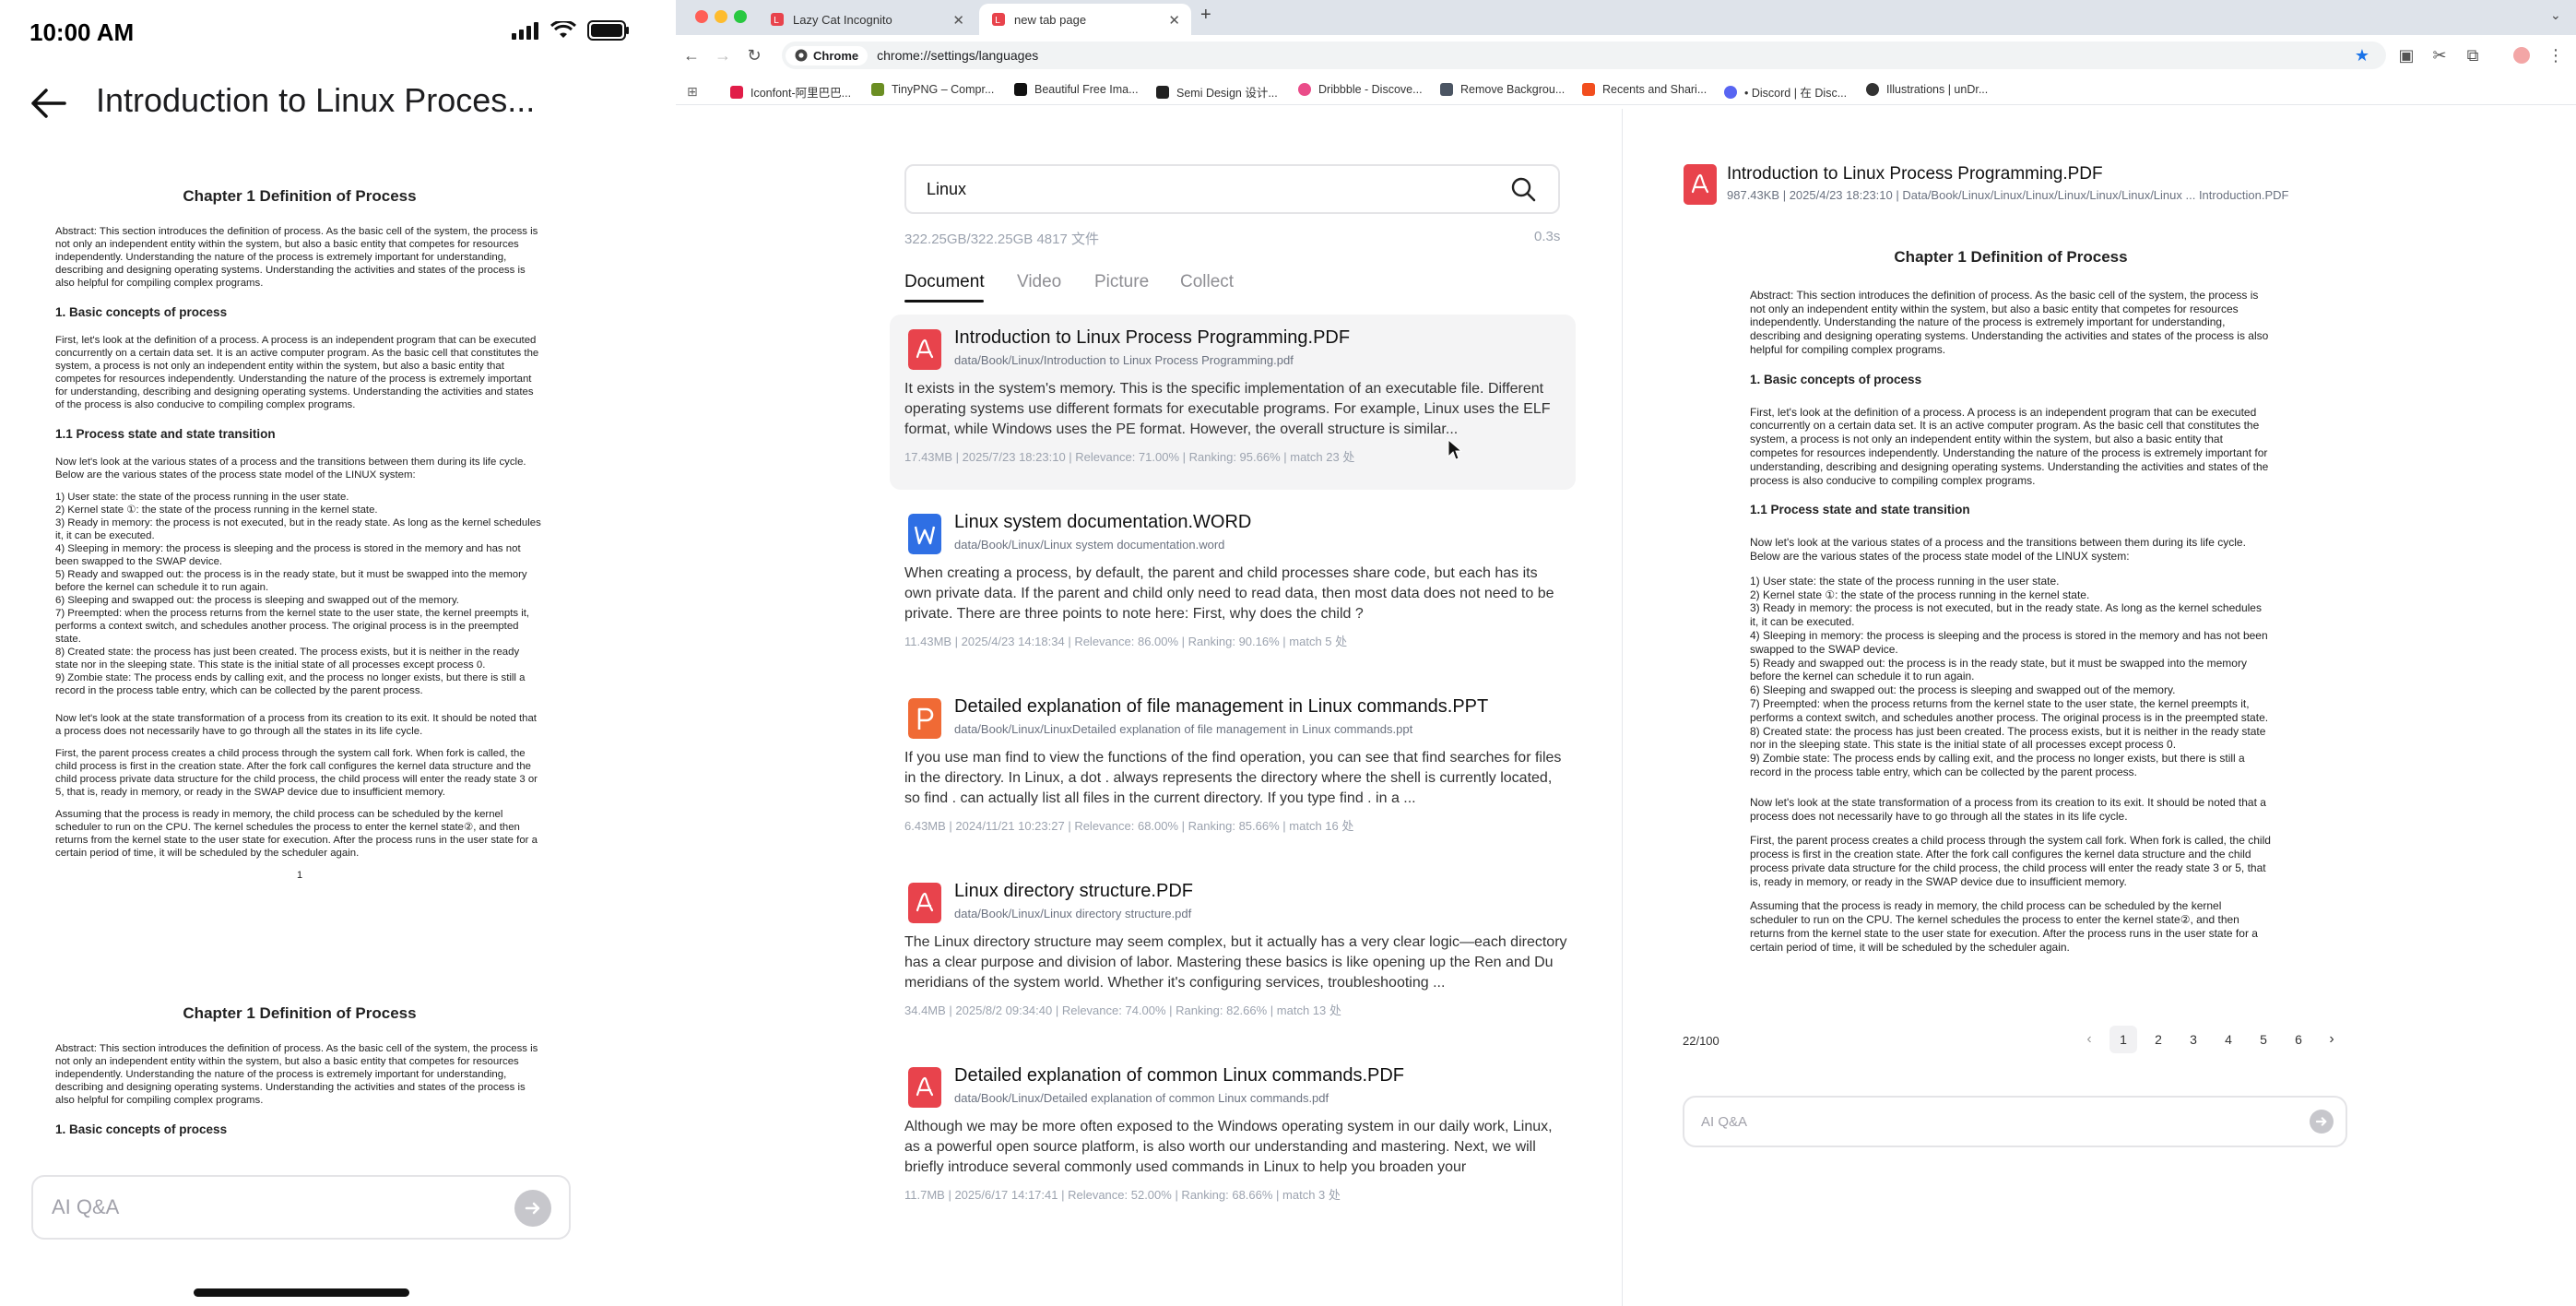 The height and width of the screenshot is (1306, 2576). I want to click on tab-collect: Collect, so click(1207, 282).